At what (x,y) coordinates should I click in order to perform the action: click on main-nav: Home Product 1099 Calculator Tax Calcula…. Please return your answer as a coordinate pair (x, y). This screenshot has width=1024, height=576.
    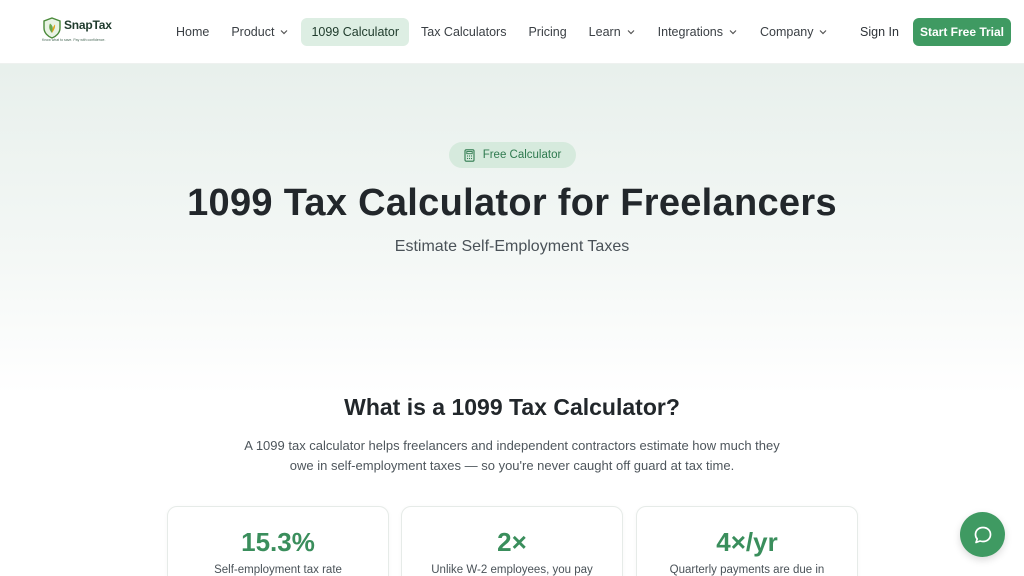
    Looking at the image, I should click on (503, 32).